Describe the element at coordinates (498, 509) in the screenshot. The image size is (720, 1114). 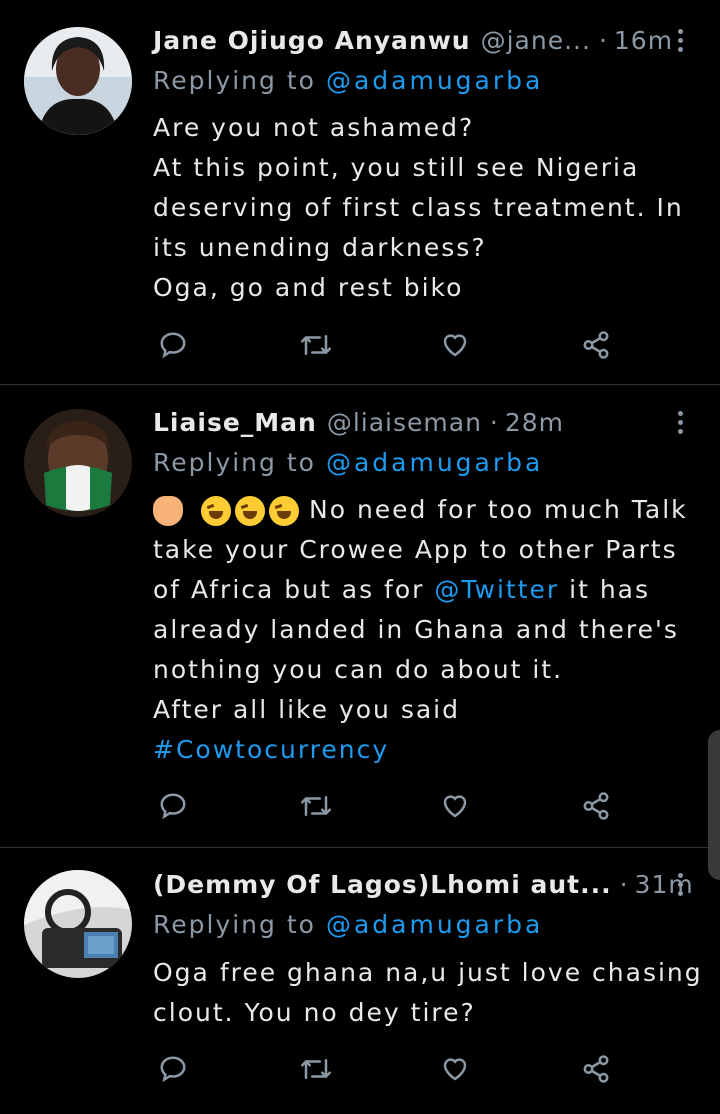
I see `tweet-line-text: No need for too much Talk` at that location.